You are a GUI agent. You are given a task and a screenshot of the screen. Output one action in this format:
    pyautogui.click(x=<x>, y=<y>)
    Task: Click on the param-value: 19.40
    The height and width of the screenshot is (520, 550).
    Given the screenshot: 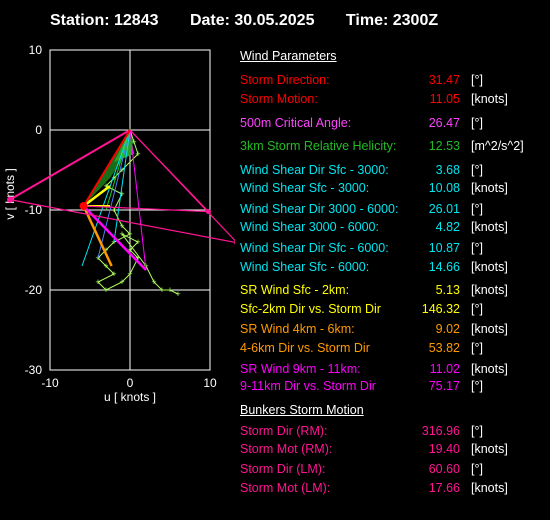 What is the action you would take?
    pyautogui.click(x=444, y=449)
    